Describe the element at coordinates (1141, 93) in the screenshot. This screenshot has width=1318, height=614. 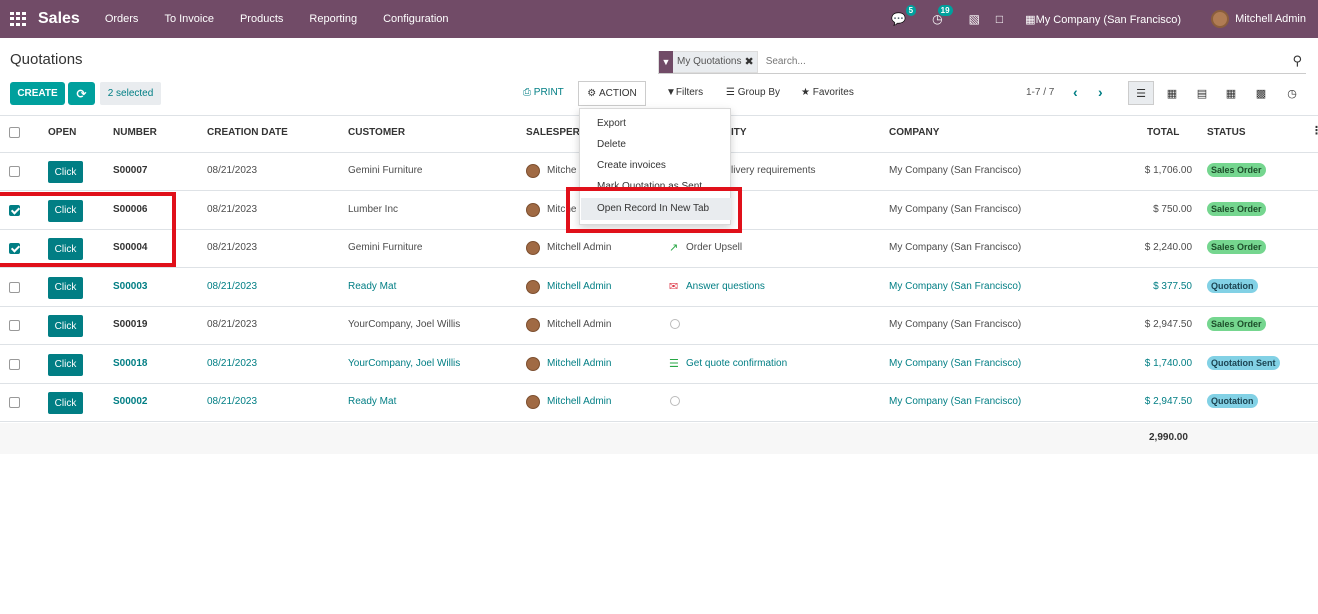
I see `list-view-icon: ☰` at that location.